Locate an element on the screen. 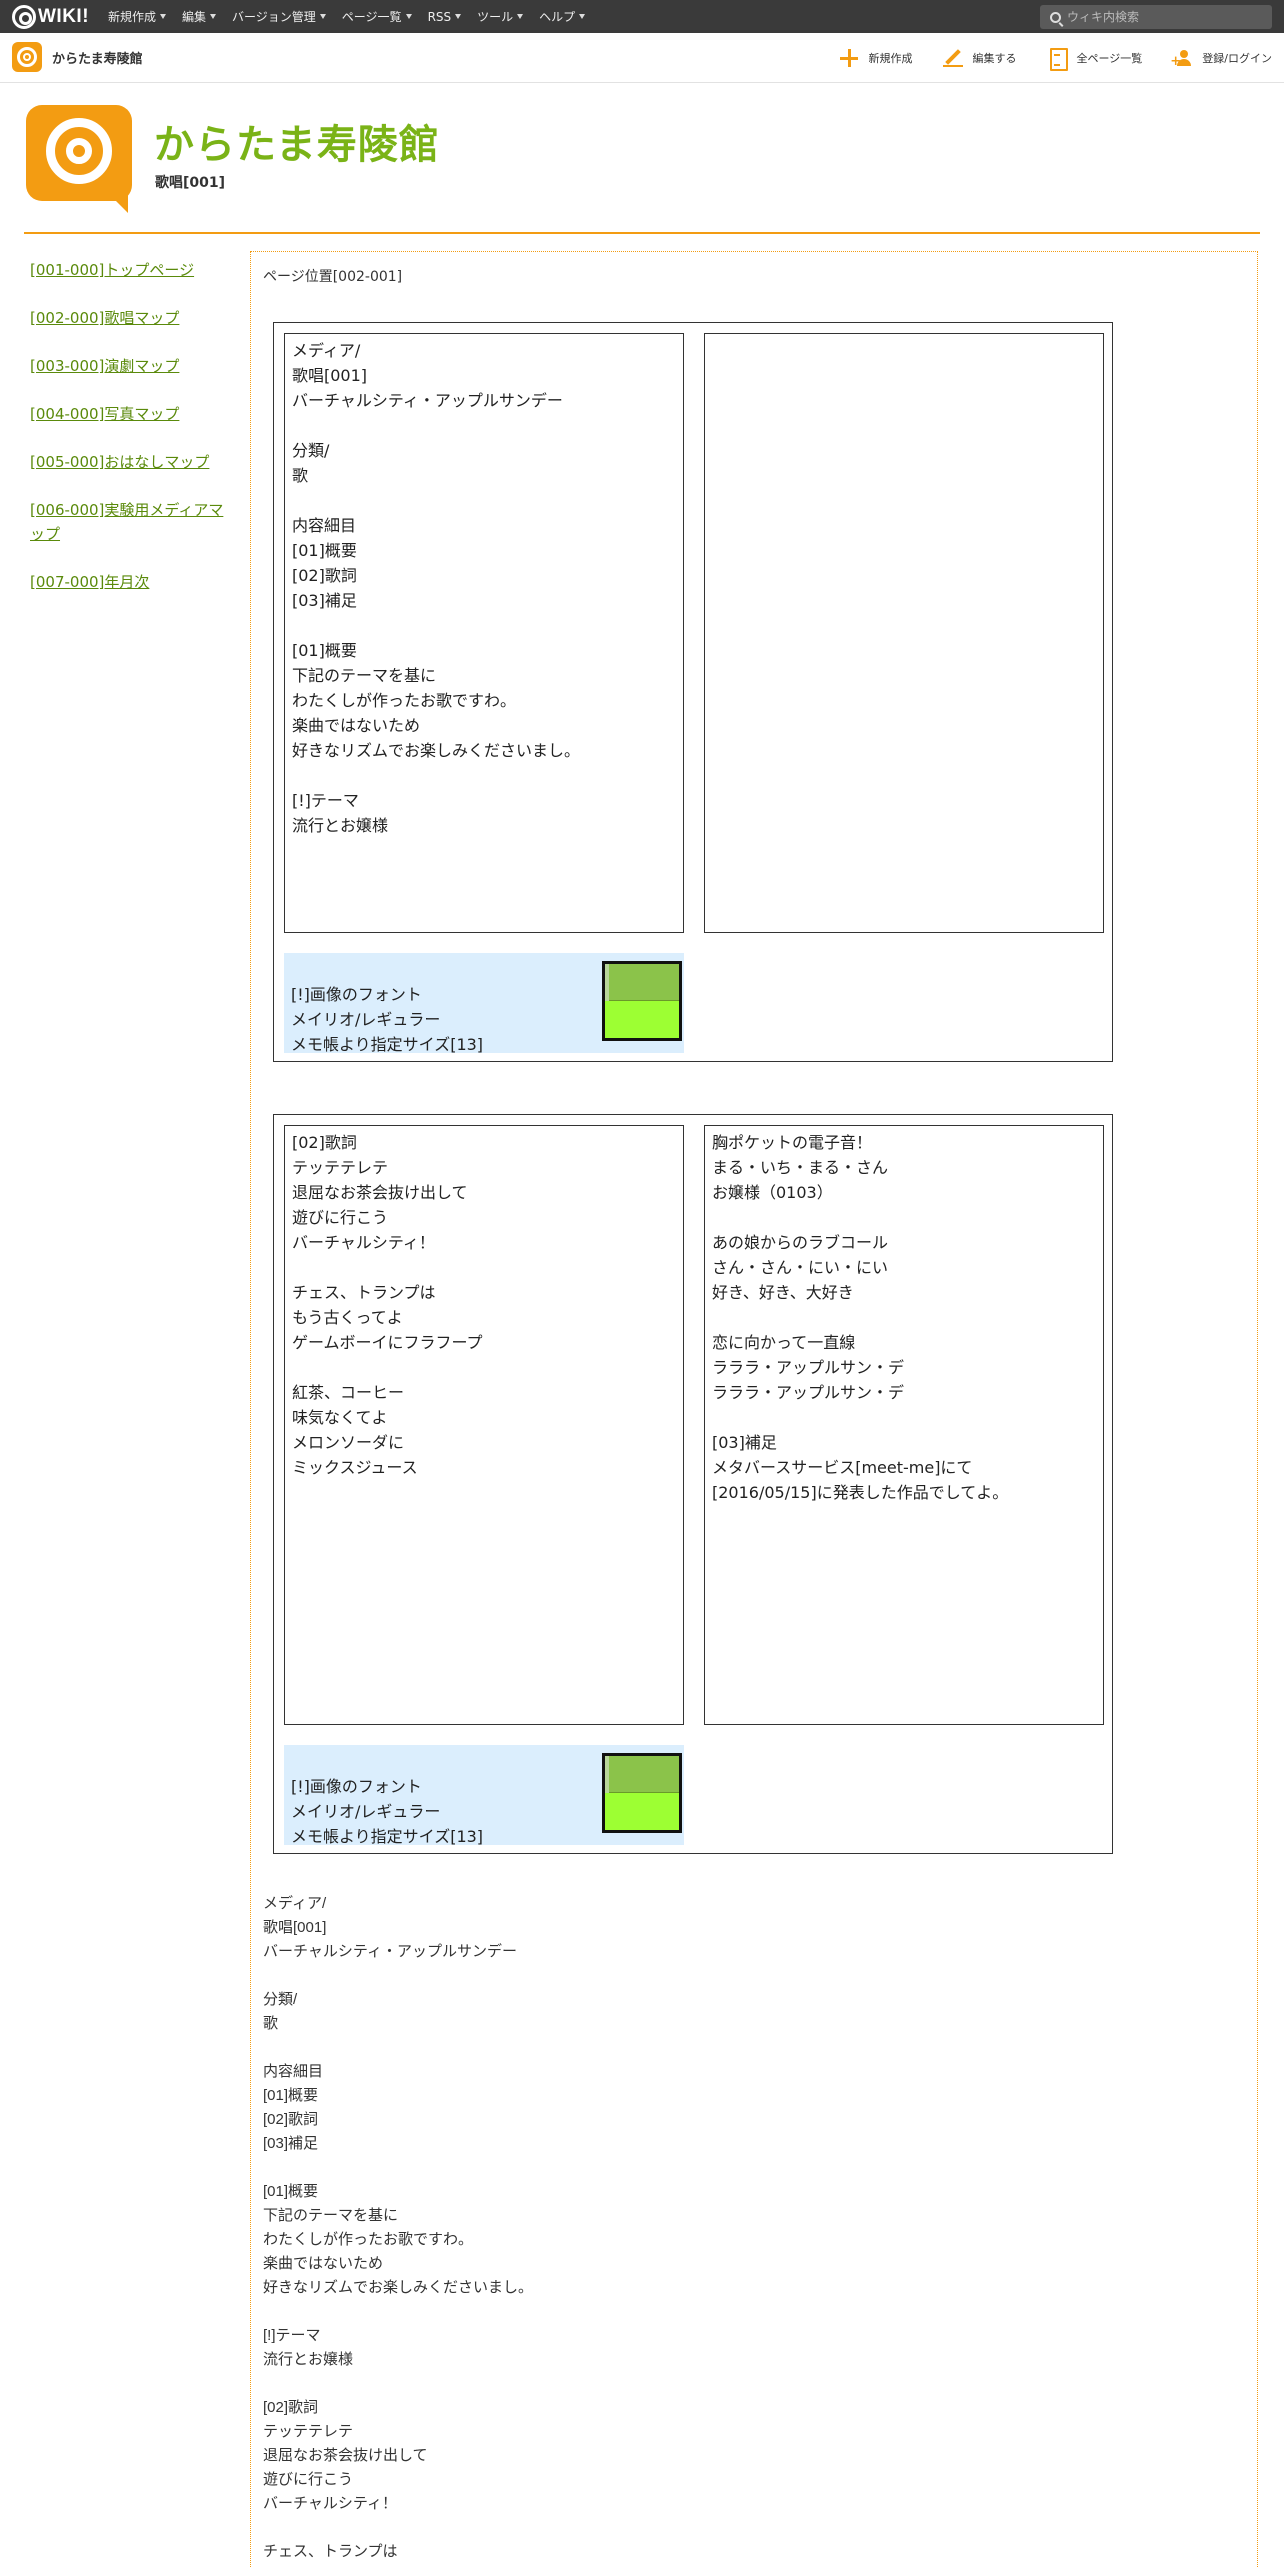 This screenshot has height=2568, width=1284. atwiki-brand-text: WIKI! is located at coordinates (64, 16).